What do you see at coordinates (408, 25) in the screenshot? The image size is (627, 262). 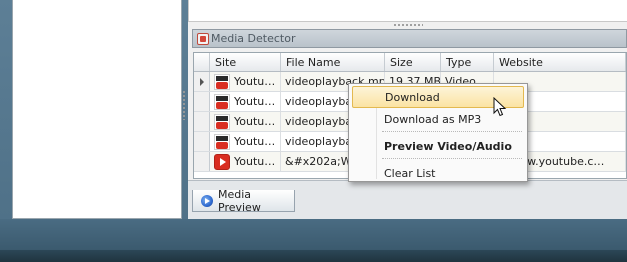 I see `horizontal-splitter-grip` at bounding box center [408, 25].